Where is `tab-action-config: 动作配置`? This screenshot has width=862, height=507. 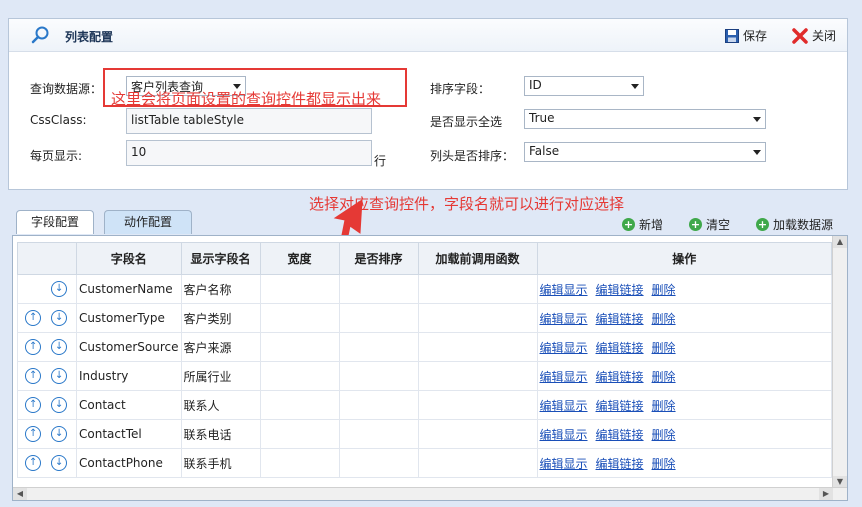 tab-action-config: 动作配置 is located at coordinates (148, 222).